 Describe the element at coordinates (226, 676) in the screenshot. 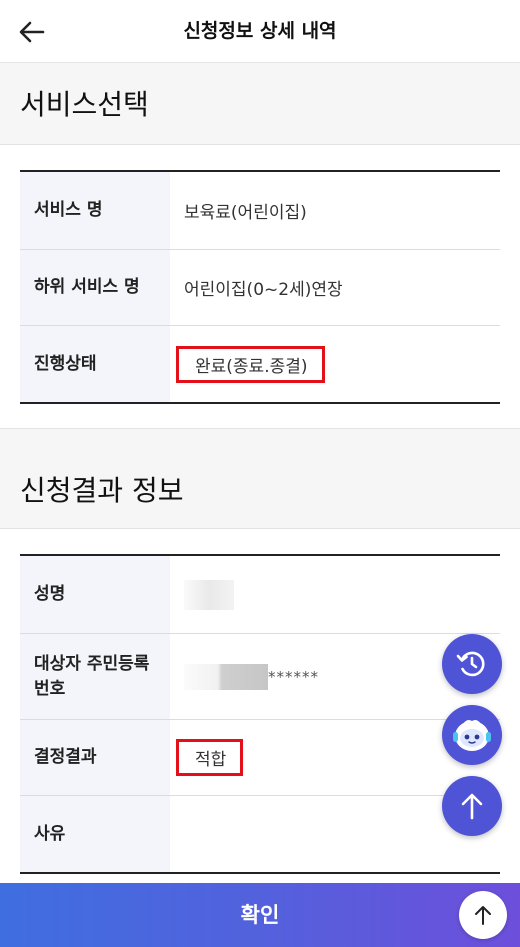

I see `redacted-id` at that location.